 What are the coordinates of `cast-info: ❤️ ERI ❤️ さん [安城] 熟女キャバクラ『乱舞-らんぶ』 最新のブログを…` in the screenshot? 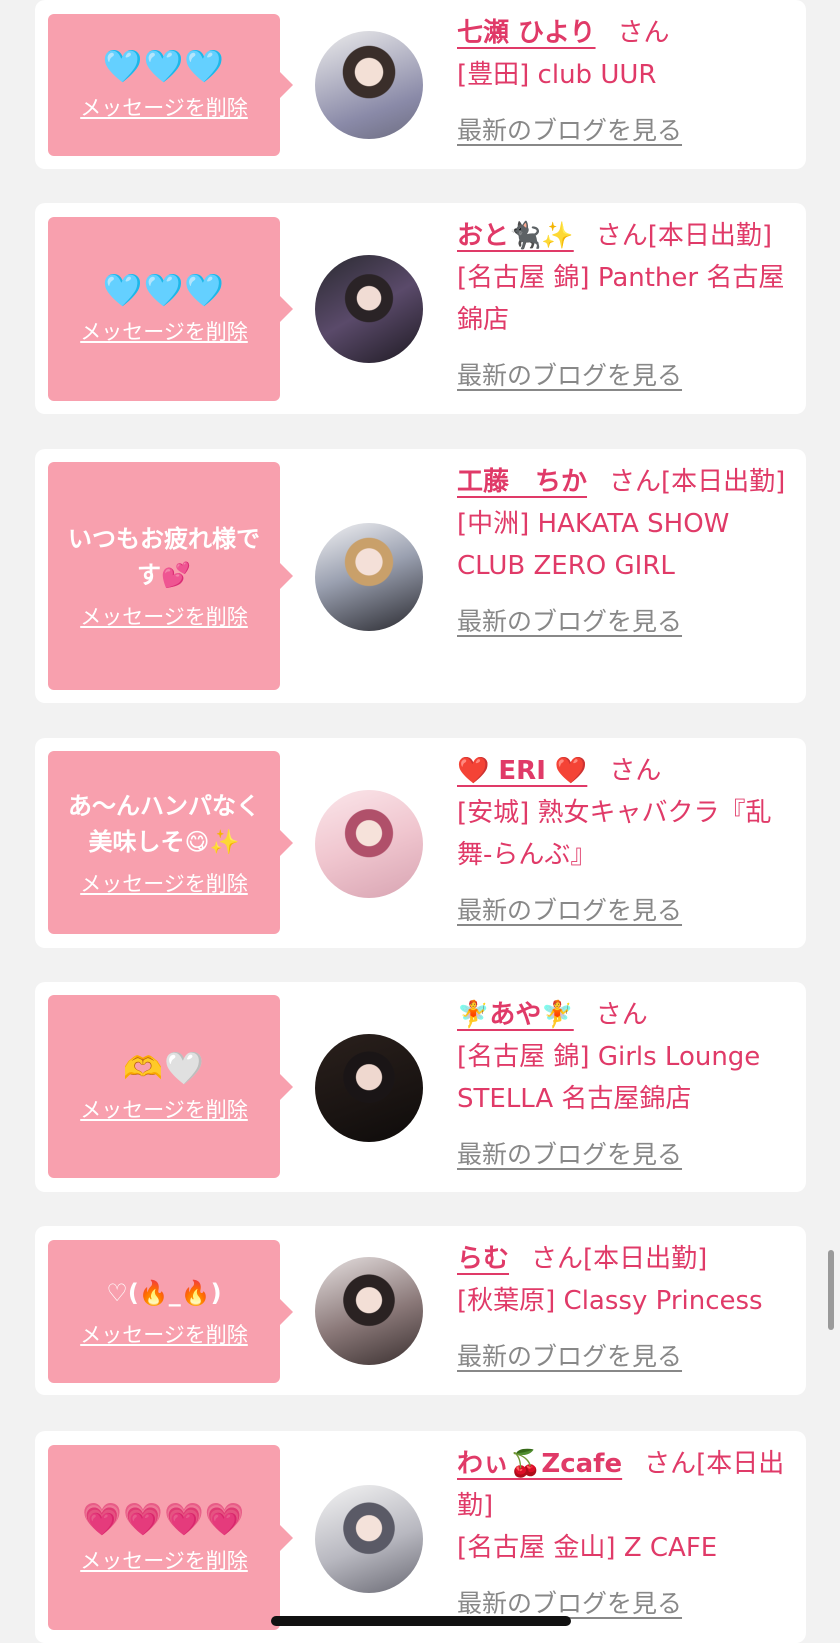 It's located at (626, 841).